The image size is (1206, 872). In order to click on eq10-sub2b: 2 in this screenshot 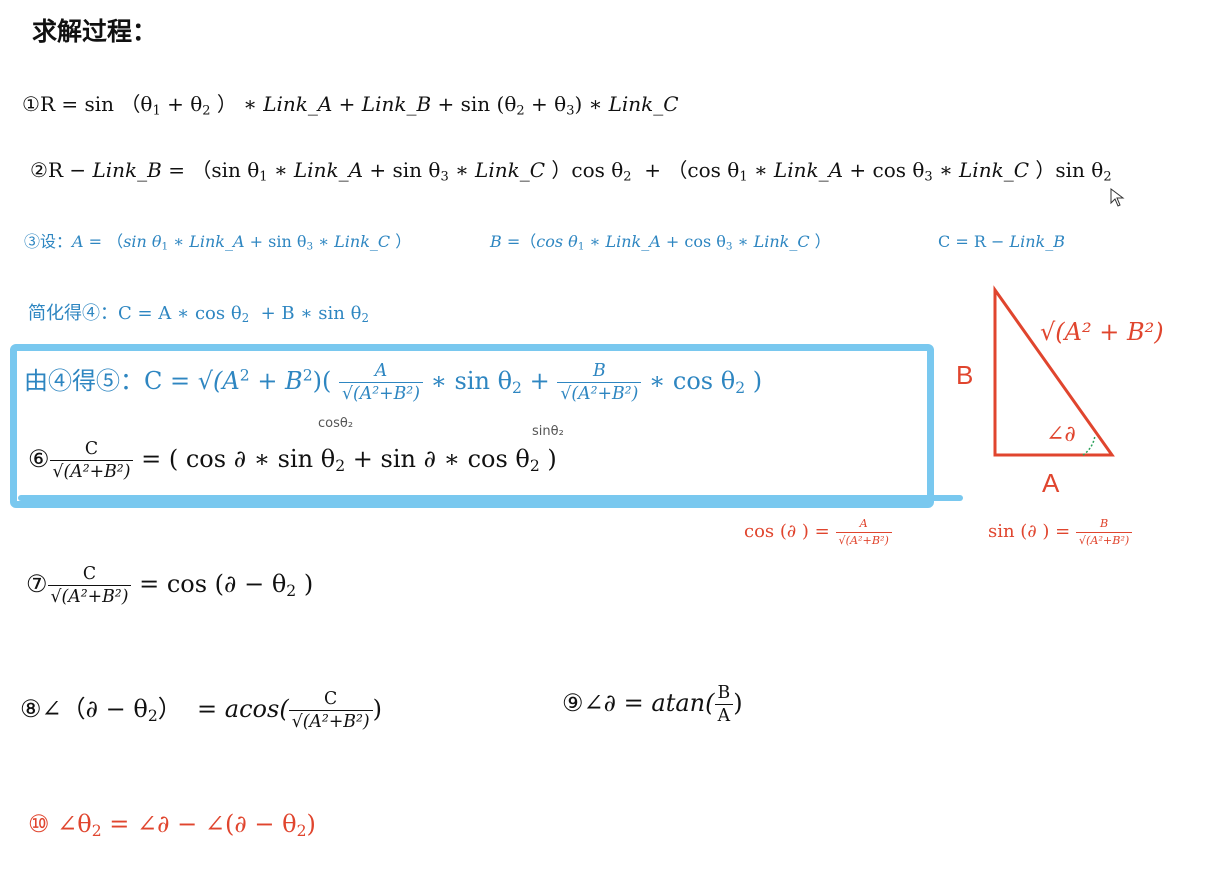, I will do `click(301, 830)`.